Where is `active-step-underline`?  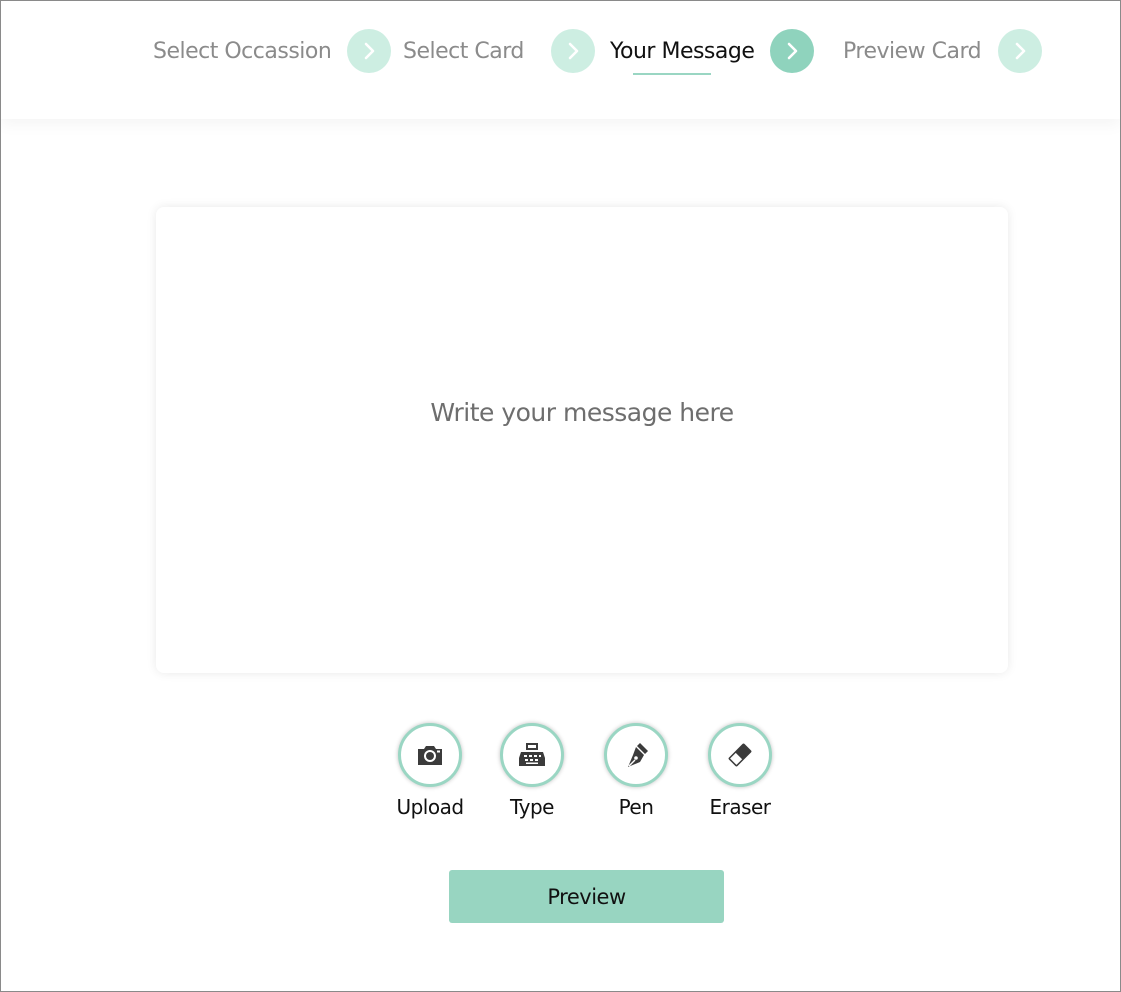
active-step-underline is located at coordinates (672, 74).